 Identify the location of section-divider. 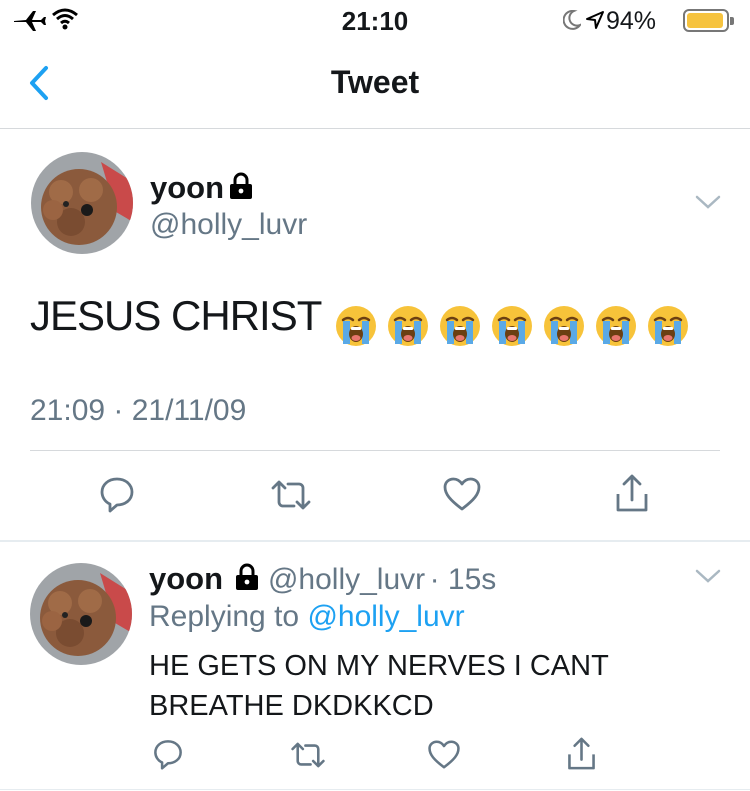
(375, 541).